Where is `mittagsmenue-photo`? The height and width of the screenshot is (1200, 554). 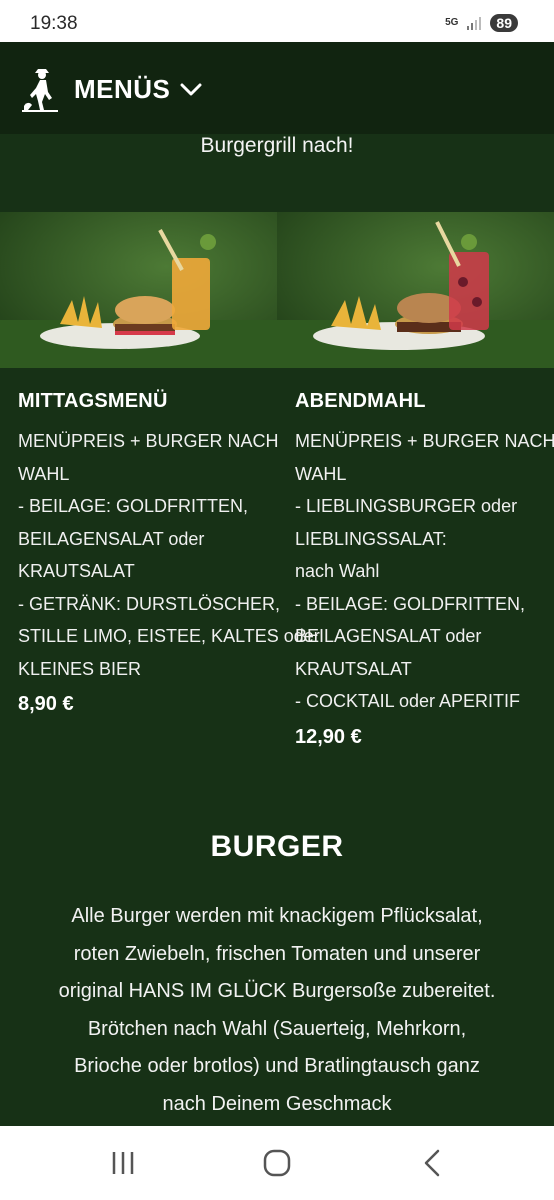
mittagsmenue-photo is located at coordinates (138, 290).